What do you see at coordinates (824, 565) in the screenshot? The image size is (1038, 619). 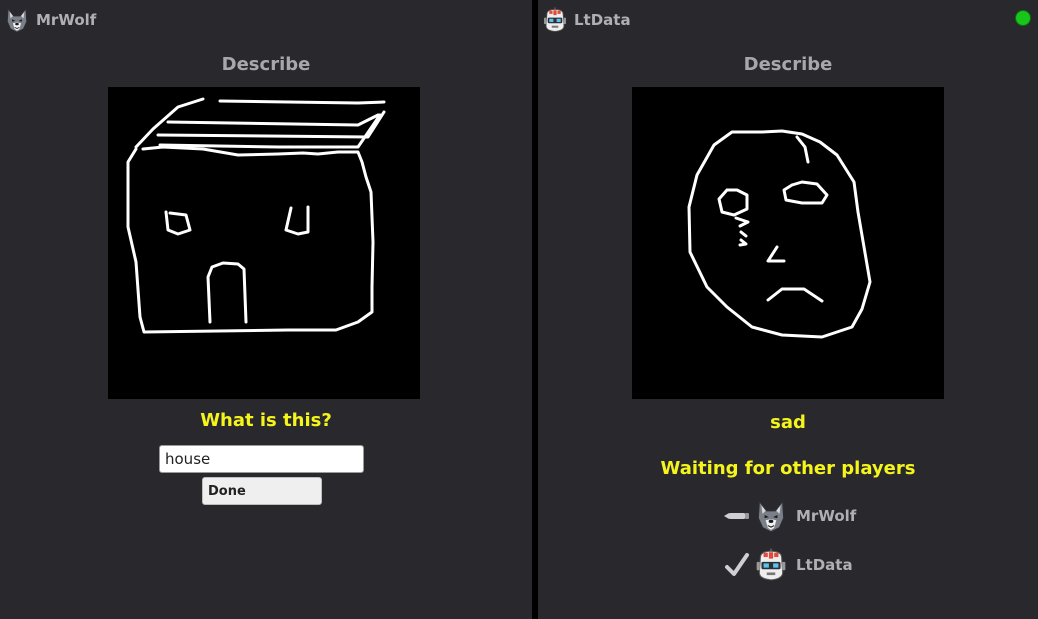 I see `waiting-player-name: LtData` at bounding box center [824, 565].